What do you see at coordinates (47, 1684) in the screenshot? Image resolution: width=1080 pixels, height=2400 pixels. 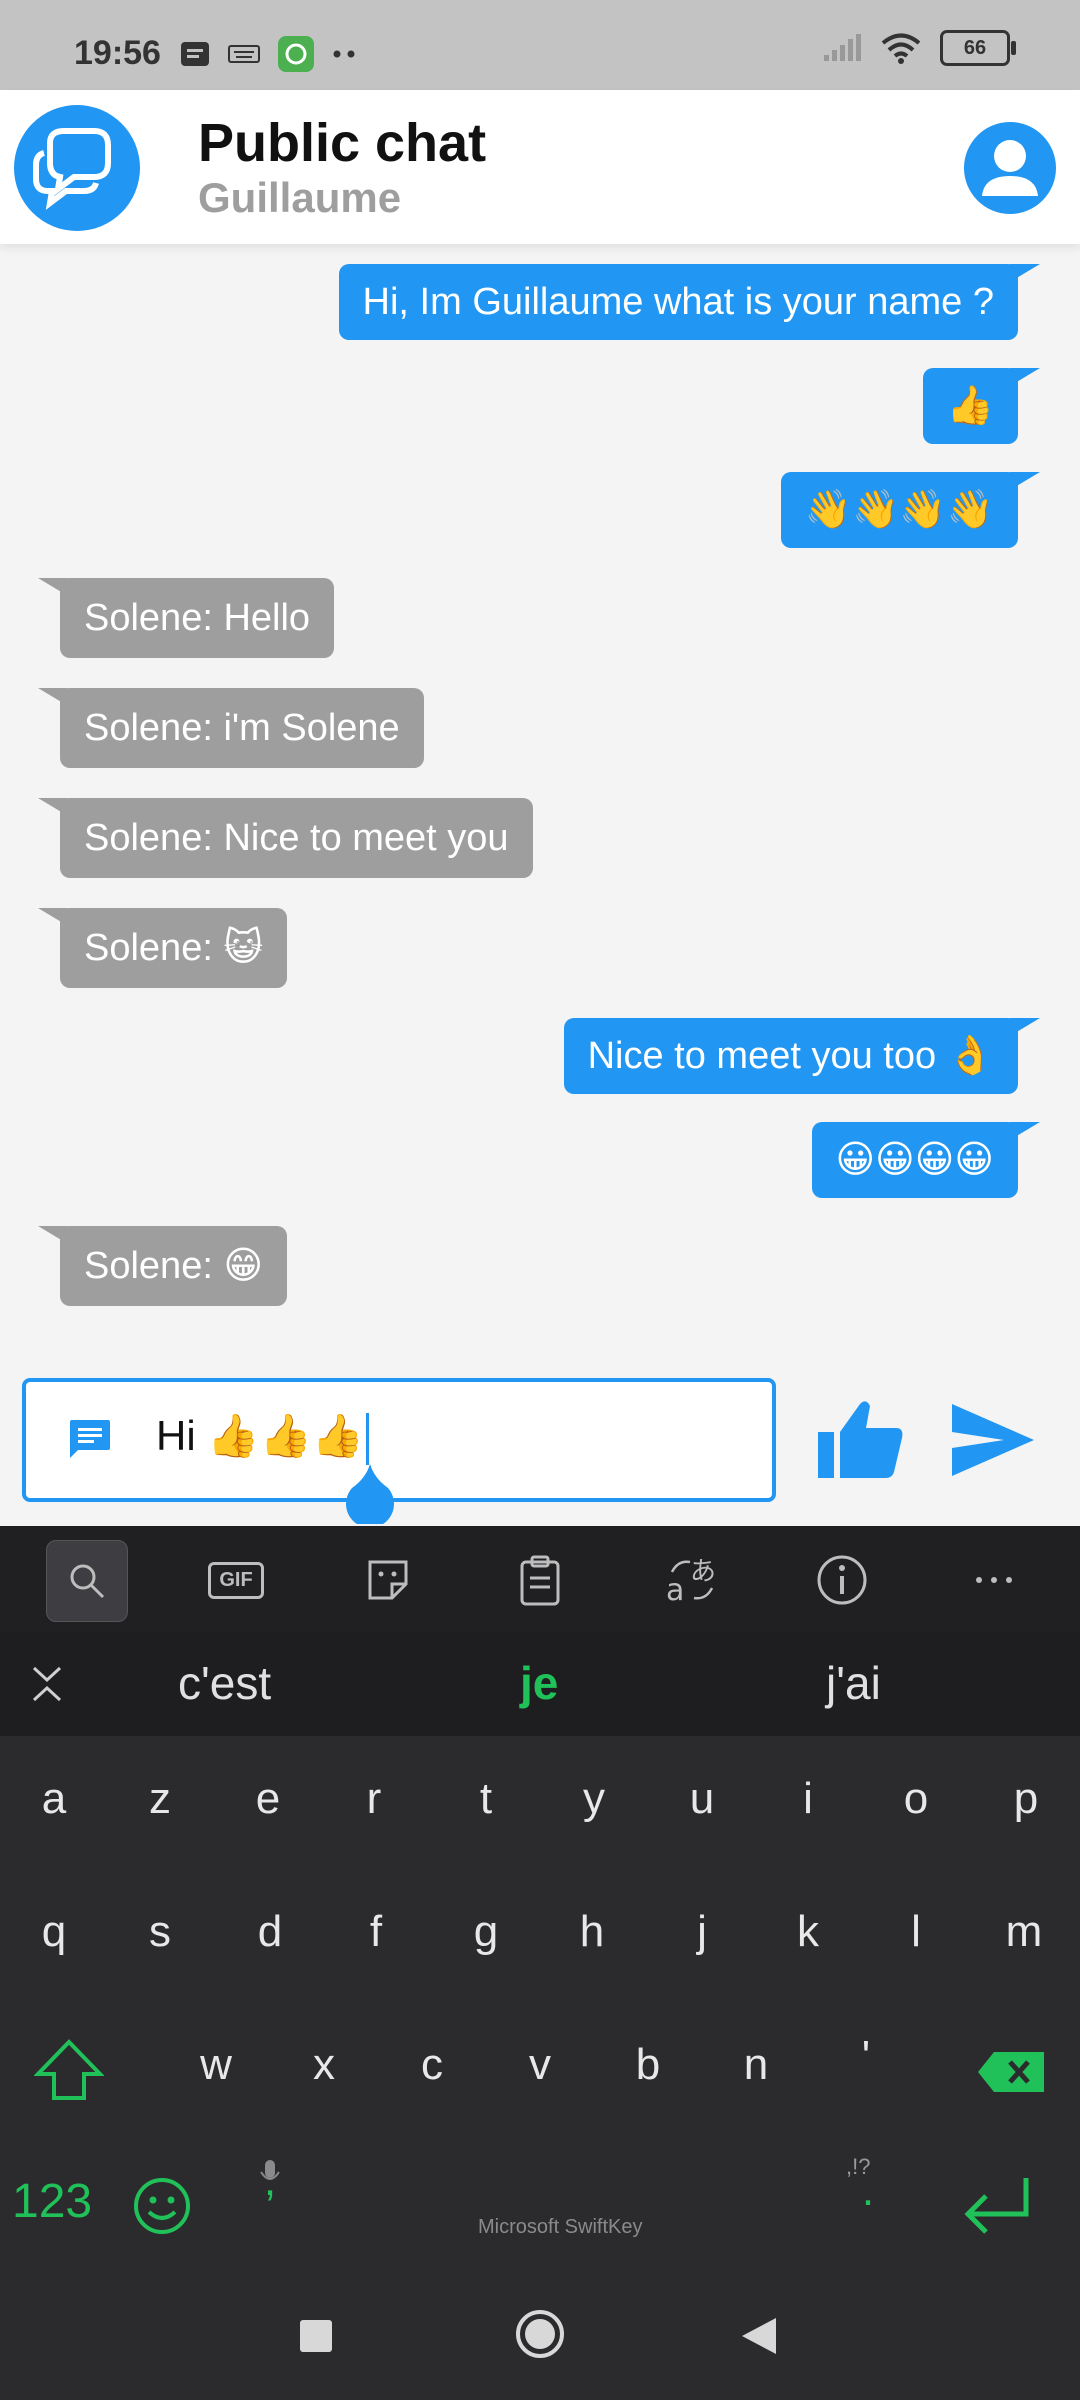 I see `collapse-icon` at bounding box center [47, 1684].